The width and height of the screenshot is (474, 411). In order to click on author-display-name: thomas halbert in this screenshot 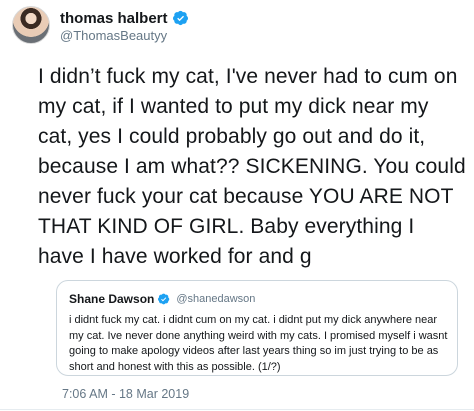, I will do `click(114, 18)`.